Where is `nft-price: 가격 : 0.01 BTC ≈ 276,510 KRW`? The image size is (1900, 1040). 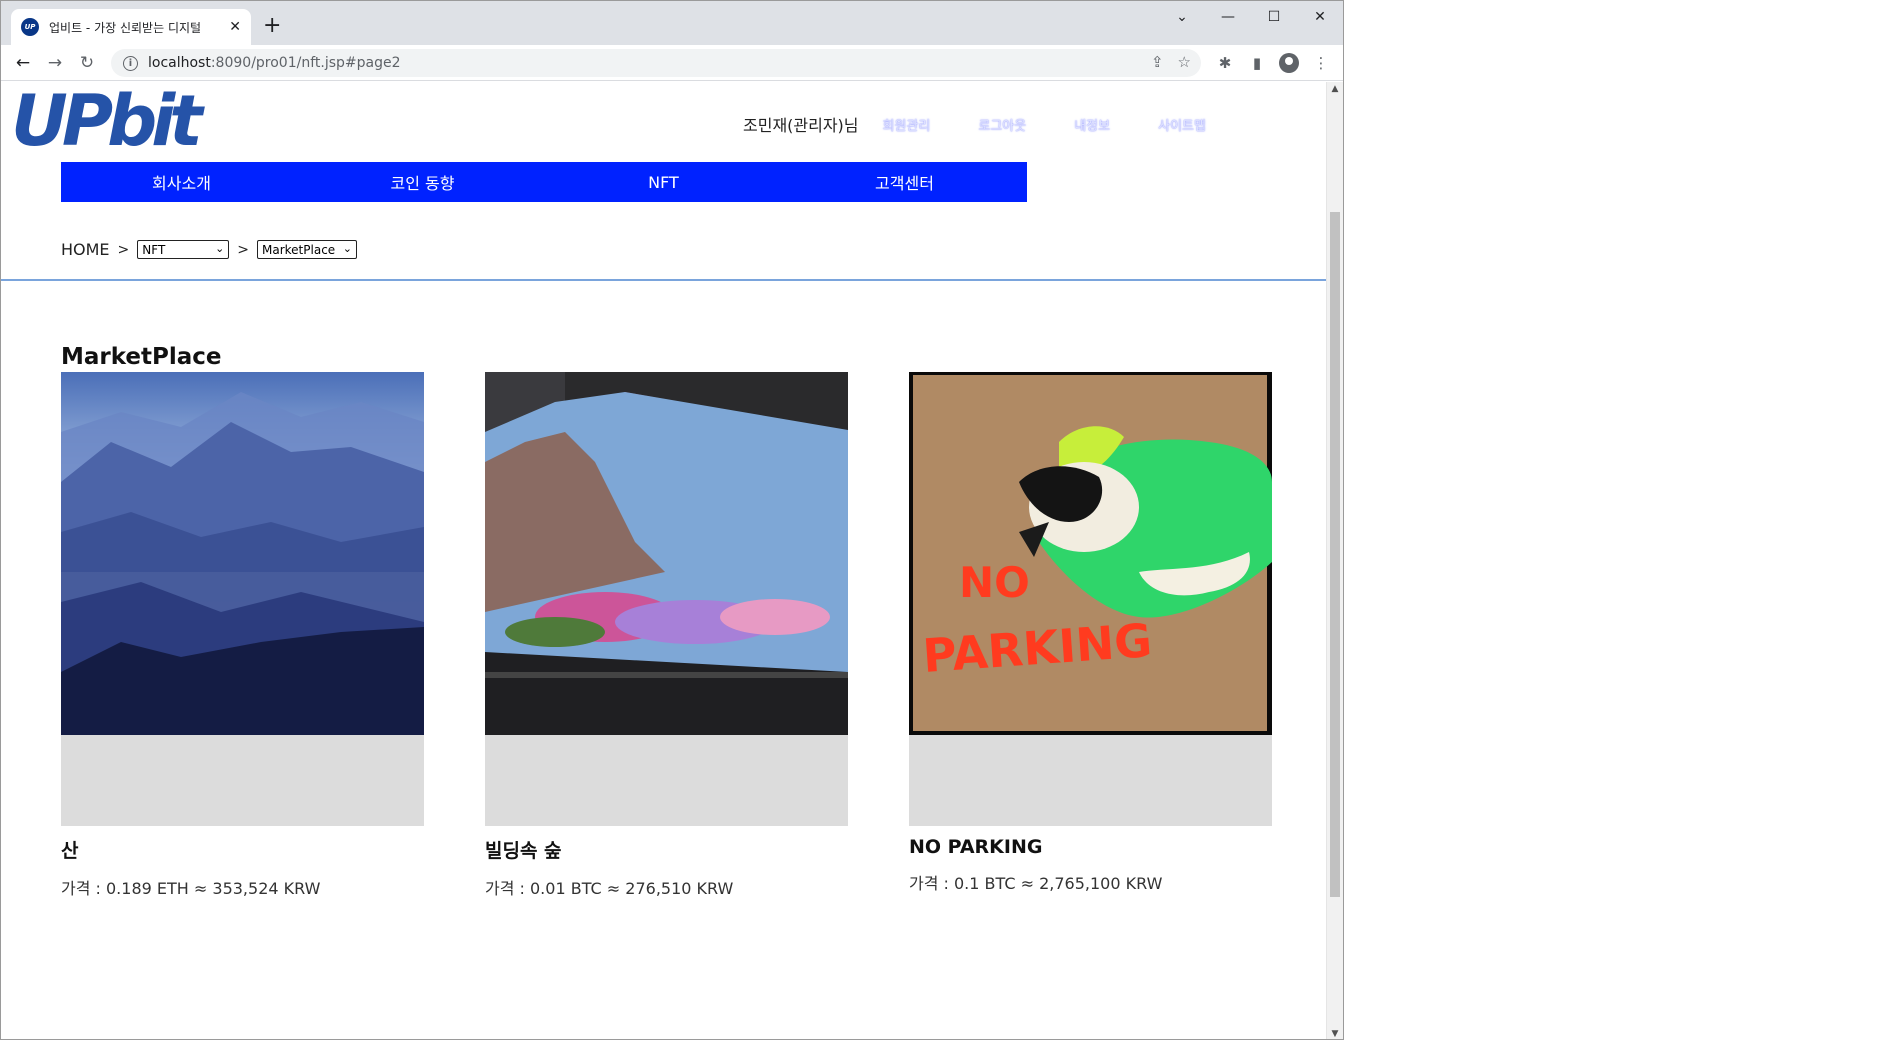 nft-price: 가격 : 0.01 BTC ≈ 276,510 KRW is located at coordinates (609, 888).